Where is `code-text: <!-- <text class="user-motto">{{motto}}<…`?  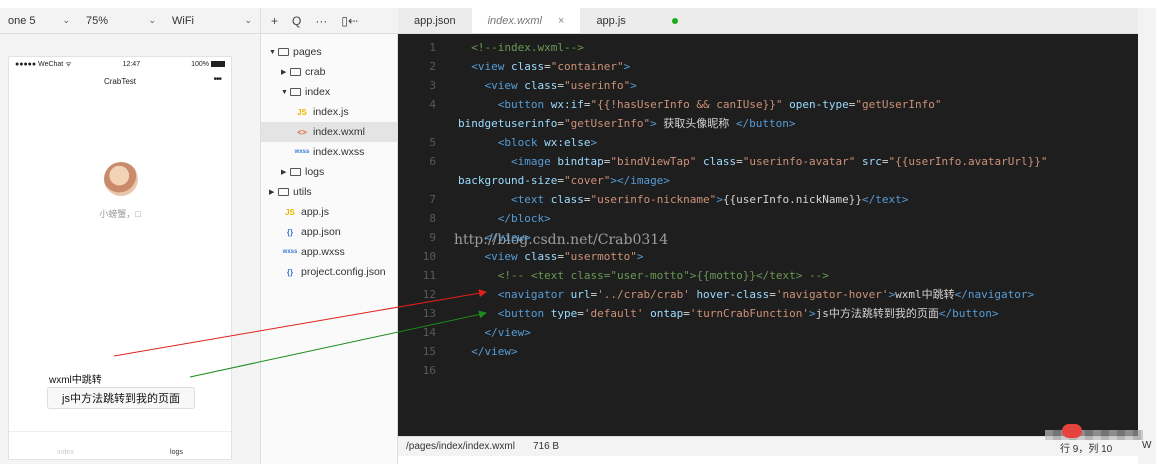
code-text: <!-- <text class="user-motto">{{motto}}<… is located at coordinates (643, 275).